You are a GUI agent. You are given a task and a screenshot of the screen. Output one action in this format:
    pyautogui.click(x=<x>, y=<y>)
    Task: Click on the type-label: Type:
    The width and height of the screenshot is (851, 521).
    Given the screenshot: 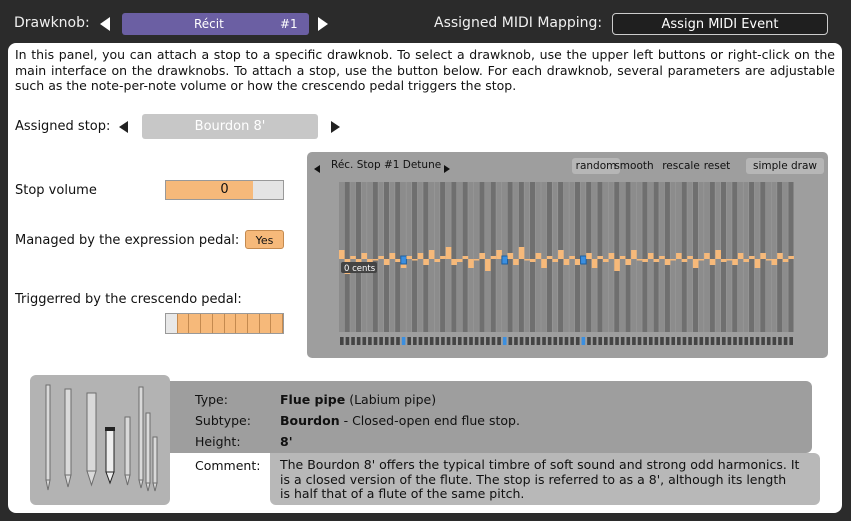 What is the action you would take?
    pyautogui.click(x=211, y=399)
    